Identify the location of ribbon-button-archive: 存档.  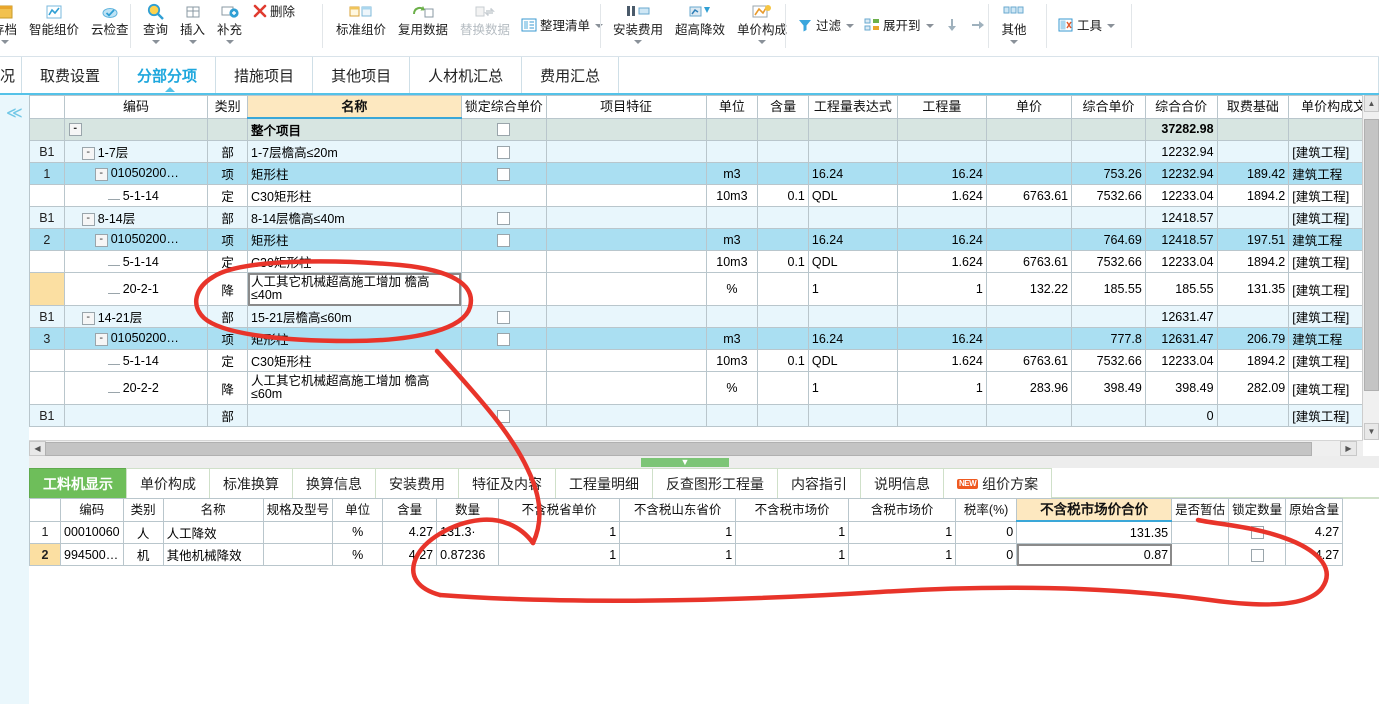
(11, 22).